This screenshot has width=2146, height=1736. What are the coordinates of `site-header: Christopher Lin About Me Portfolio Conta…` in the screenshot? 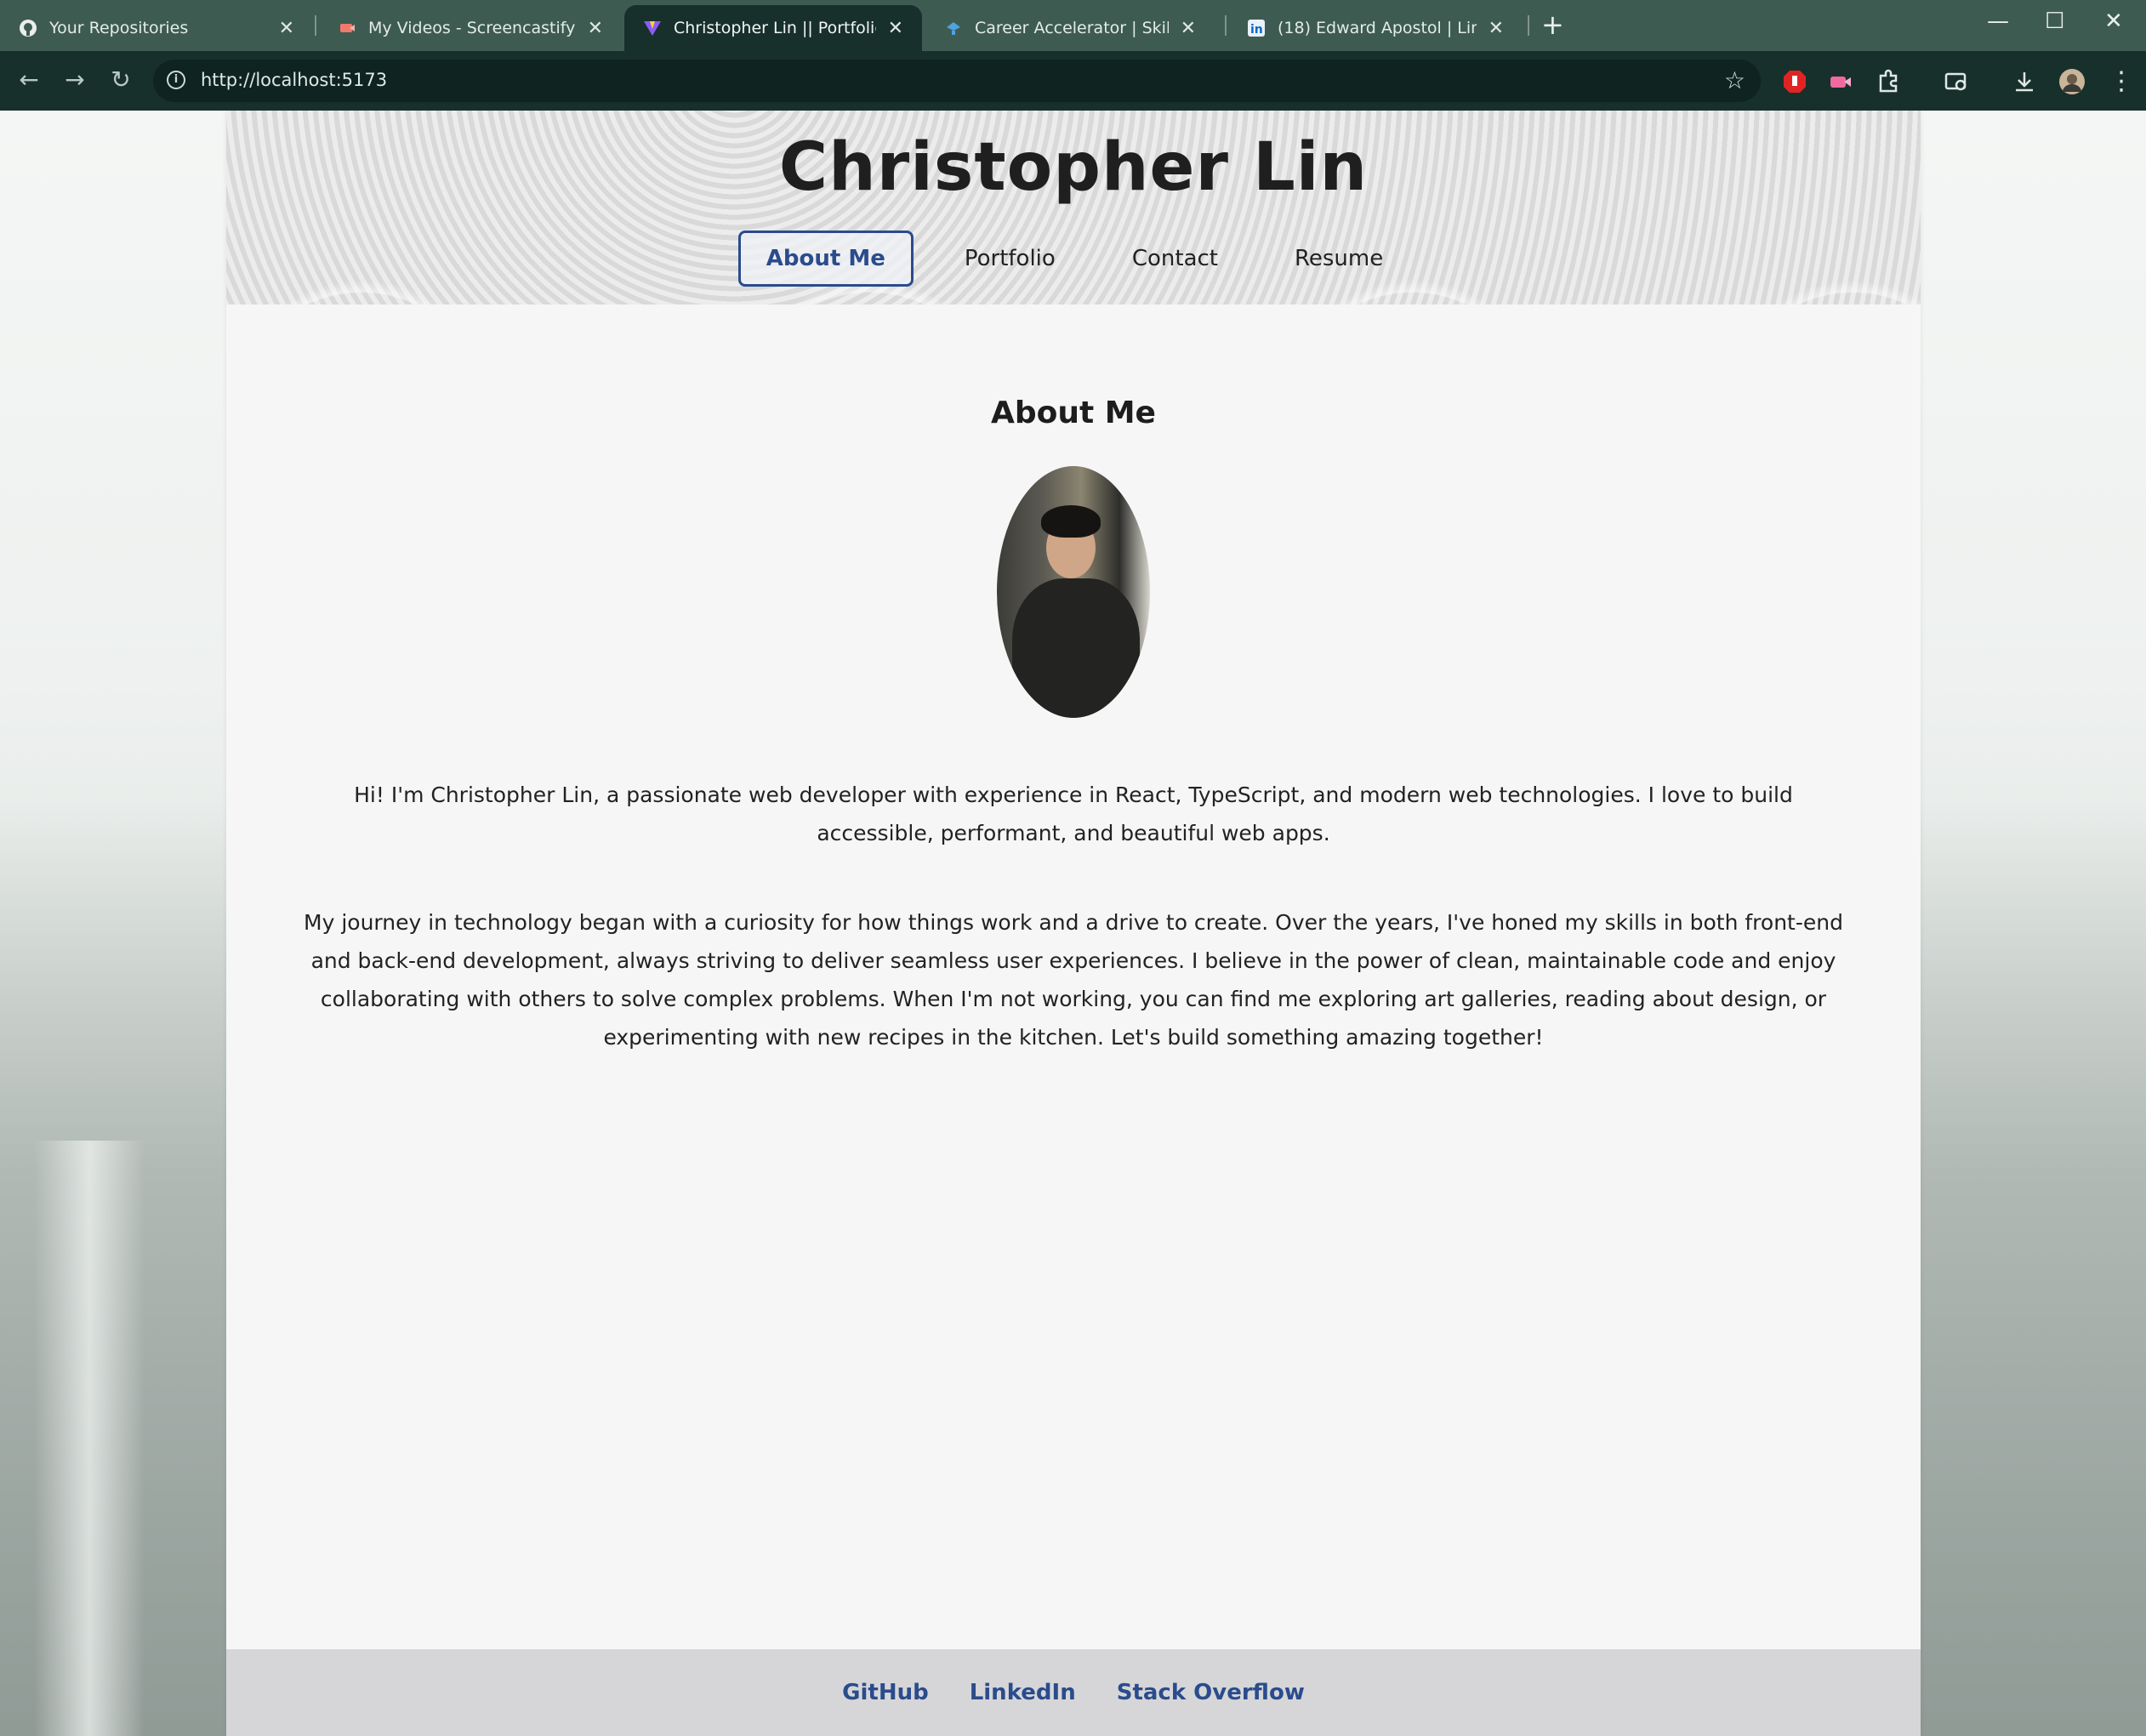 It's located at (1073, 208).